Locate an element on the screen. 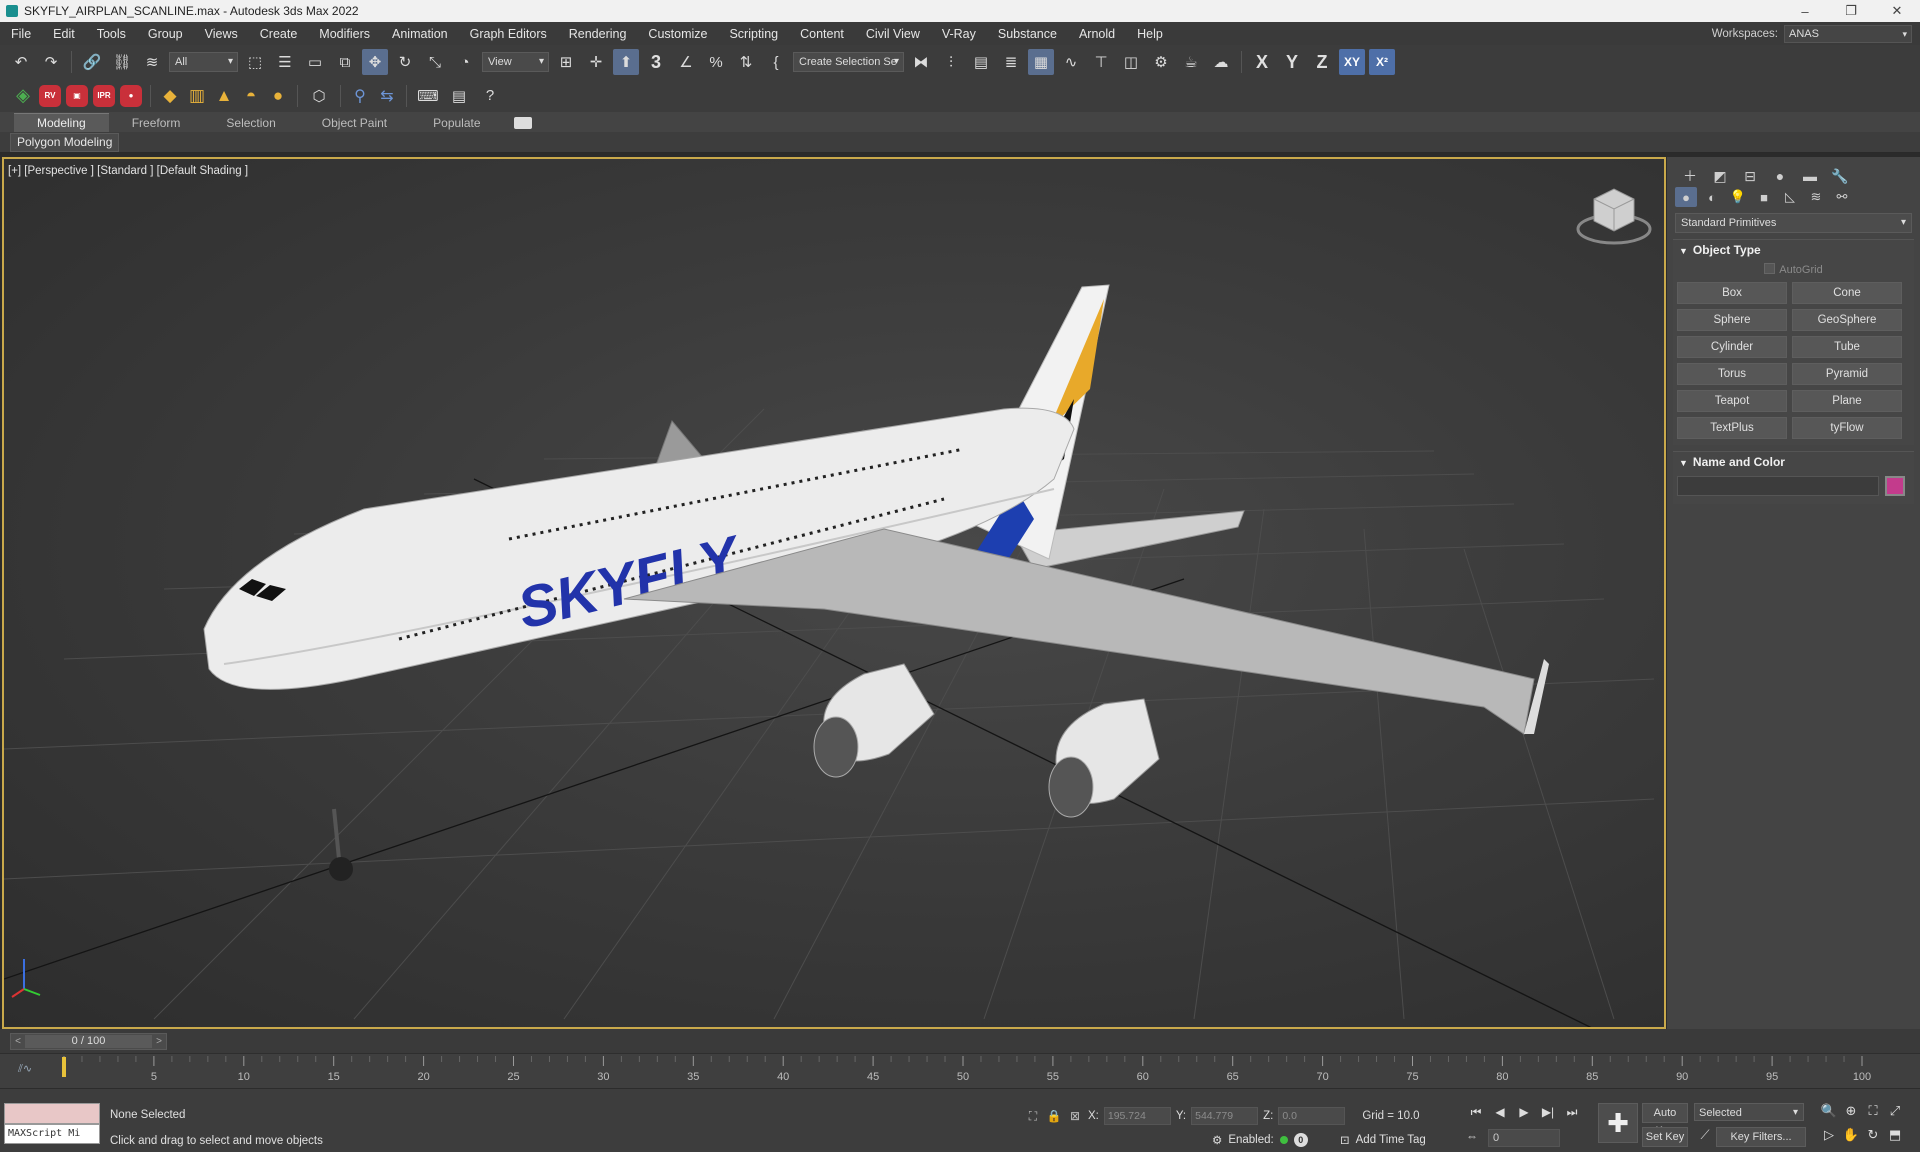 Image resolution: width=1920 pixels, height=1152 pixels. pyramid-button: Pyramid is located at coordinates (1847, 374).